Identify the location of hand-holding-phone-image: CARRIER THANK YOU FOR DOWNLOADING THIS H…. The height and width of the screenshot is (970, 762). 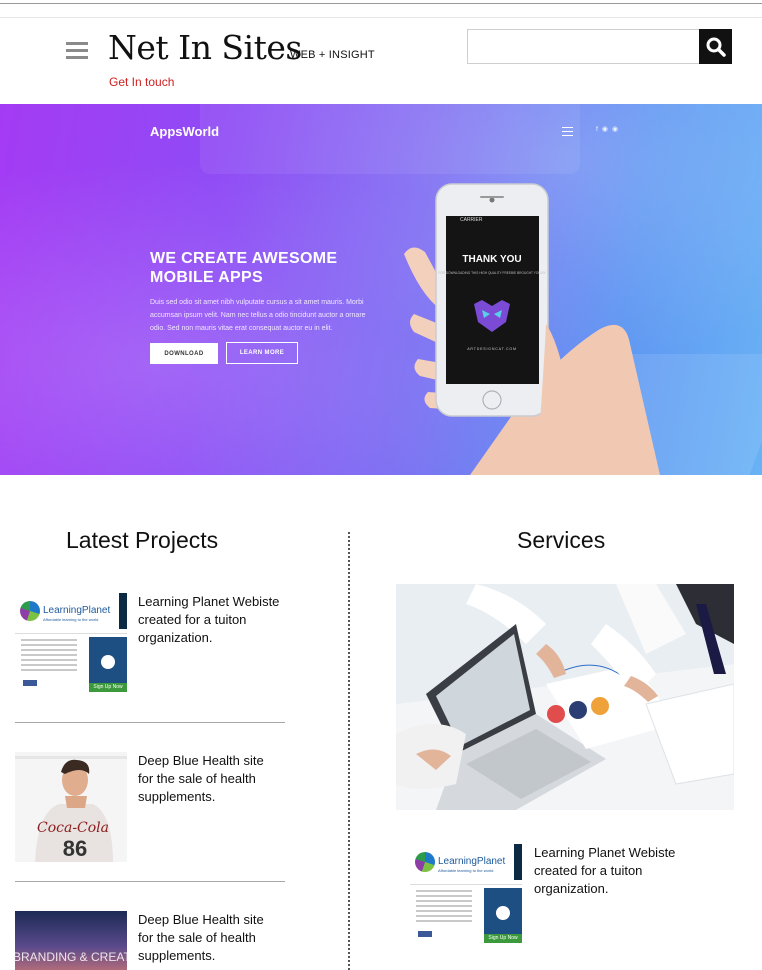
(532, 329).